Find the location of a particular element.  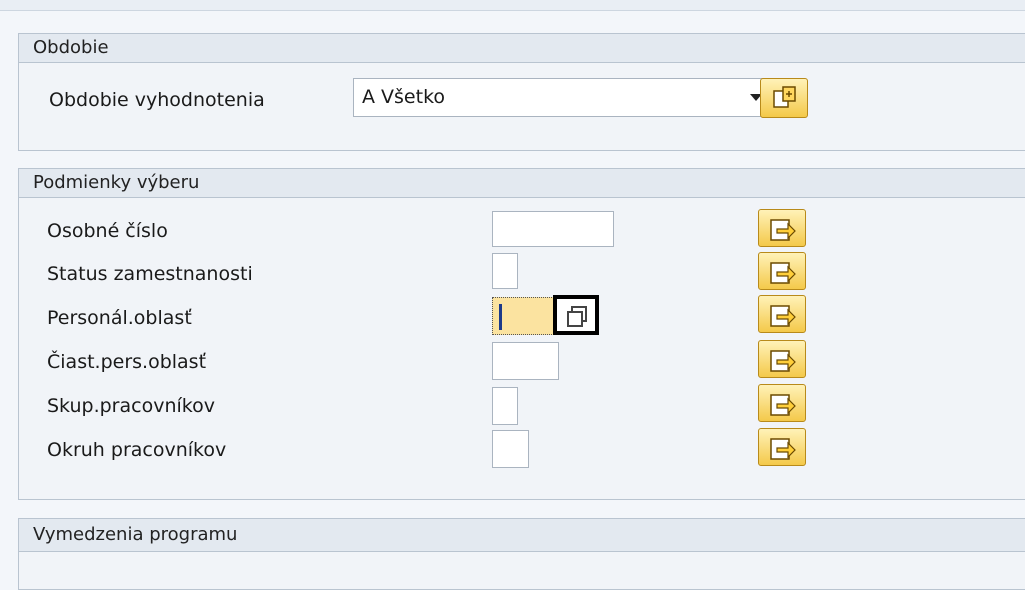

multiple-selection-button-personnel-number is located at coordinates (782, 228).